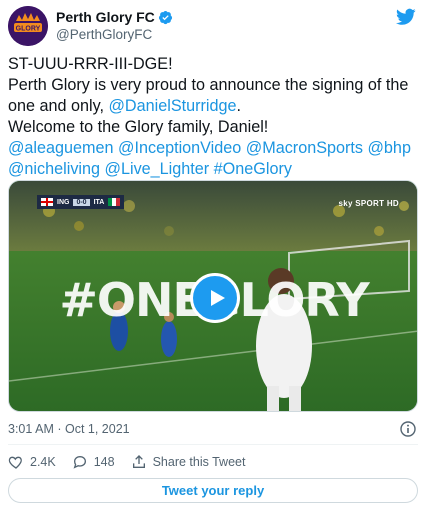 The height and width of the screenshot is (511, 430). What do you see at coordinates (213, 490) in the screenshot?
I see `tweet-your-reply-button: Tweet your reply` at bounding box center [213, 490].